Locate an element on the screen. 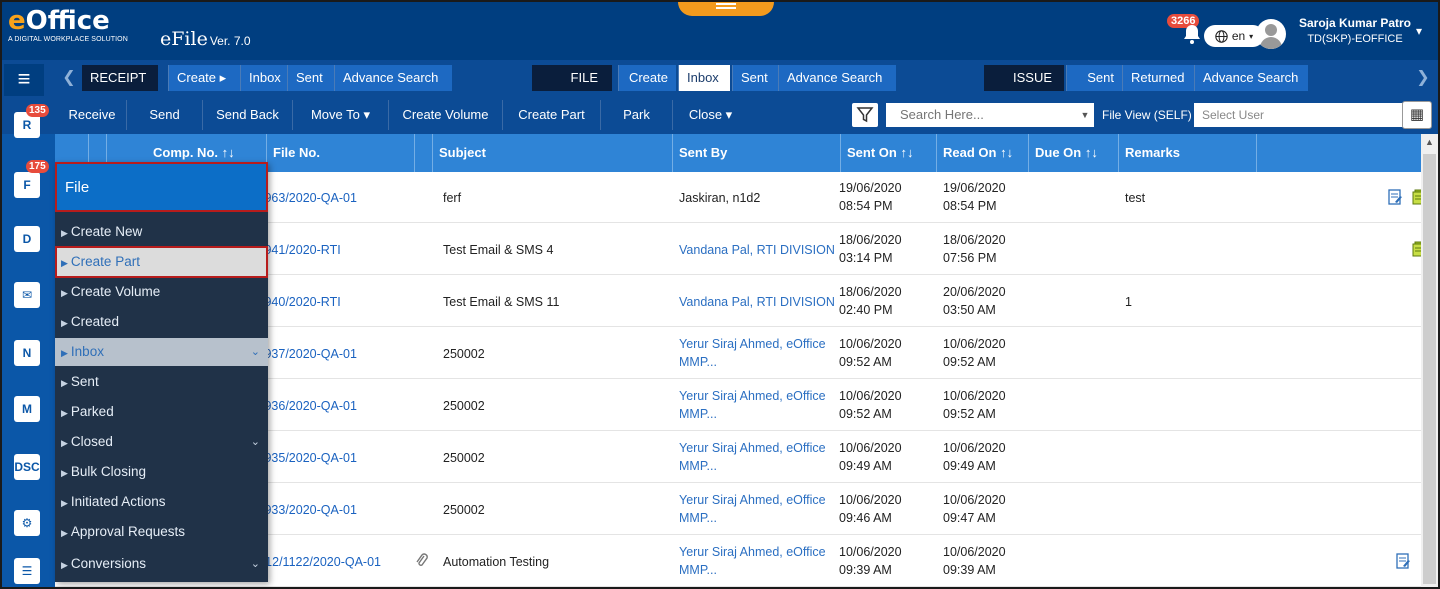 This screenshot has width=1440, height=589. menu-item-created: ▶ Created is located at coordinates (161, 322).